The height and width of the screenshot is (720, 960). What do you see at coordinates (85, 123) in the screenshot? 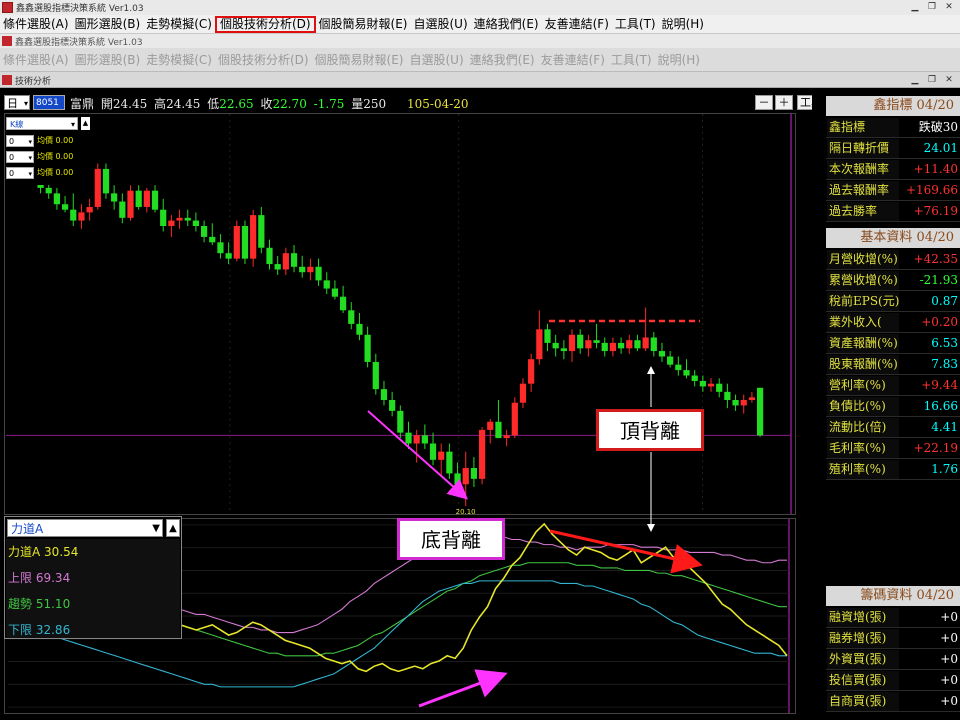
I see `collapse-legend-button: ▲` at bounding box center [85, 123].